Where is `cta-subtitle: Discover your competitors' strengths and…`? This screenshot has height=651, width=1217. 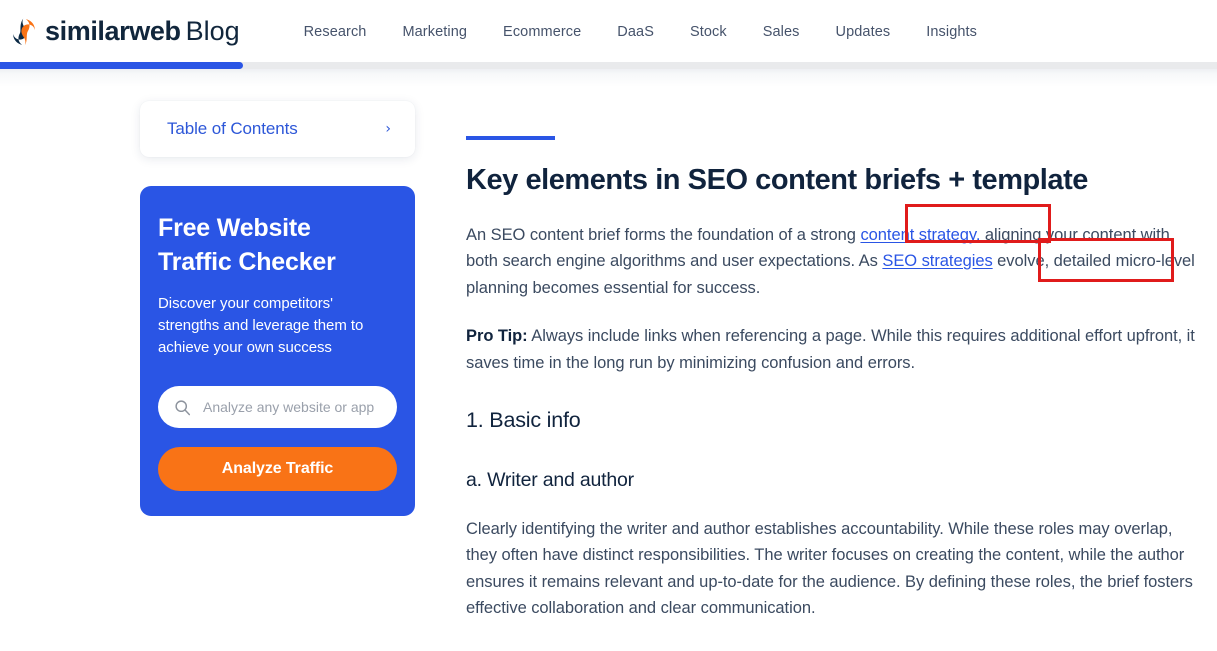 cta-subtitle: Discover your competitors' strengths and… is located at coordinates (261, 326).